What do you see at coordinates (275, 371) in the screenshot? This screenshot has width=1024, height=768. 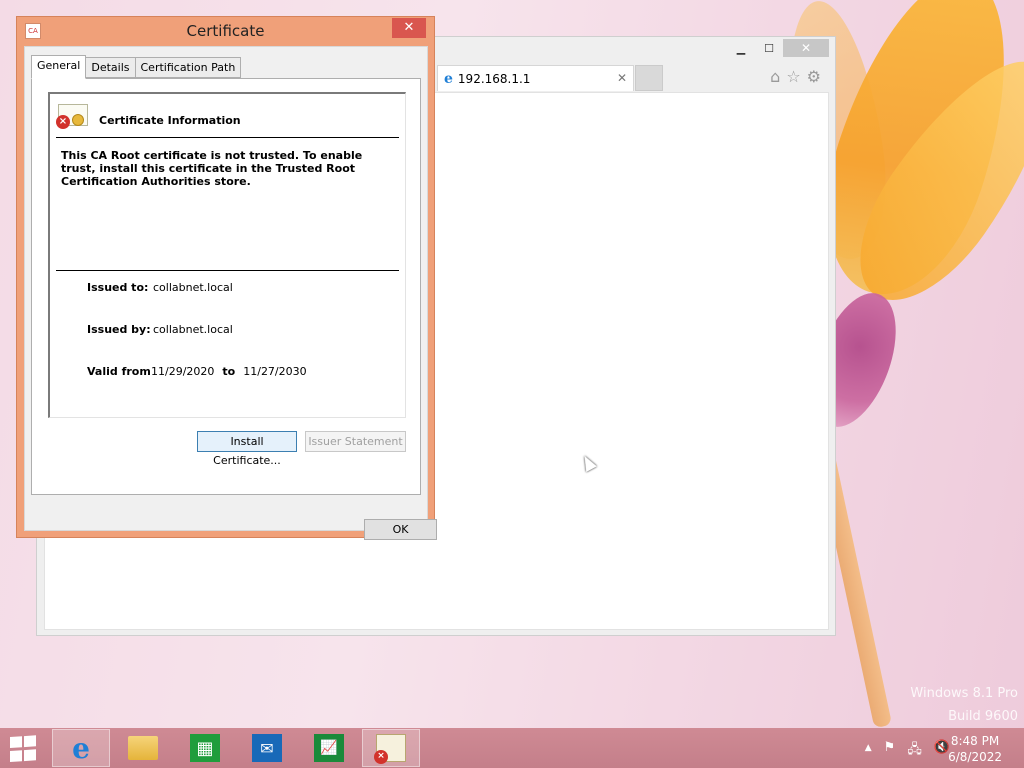 I see `valid-to-value: 11/27/2030` at bounding box center [275, 371].